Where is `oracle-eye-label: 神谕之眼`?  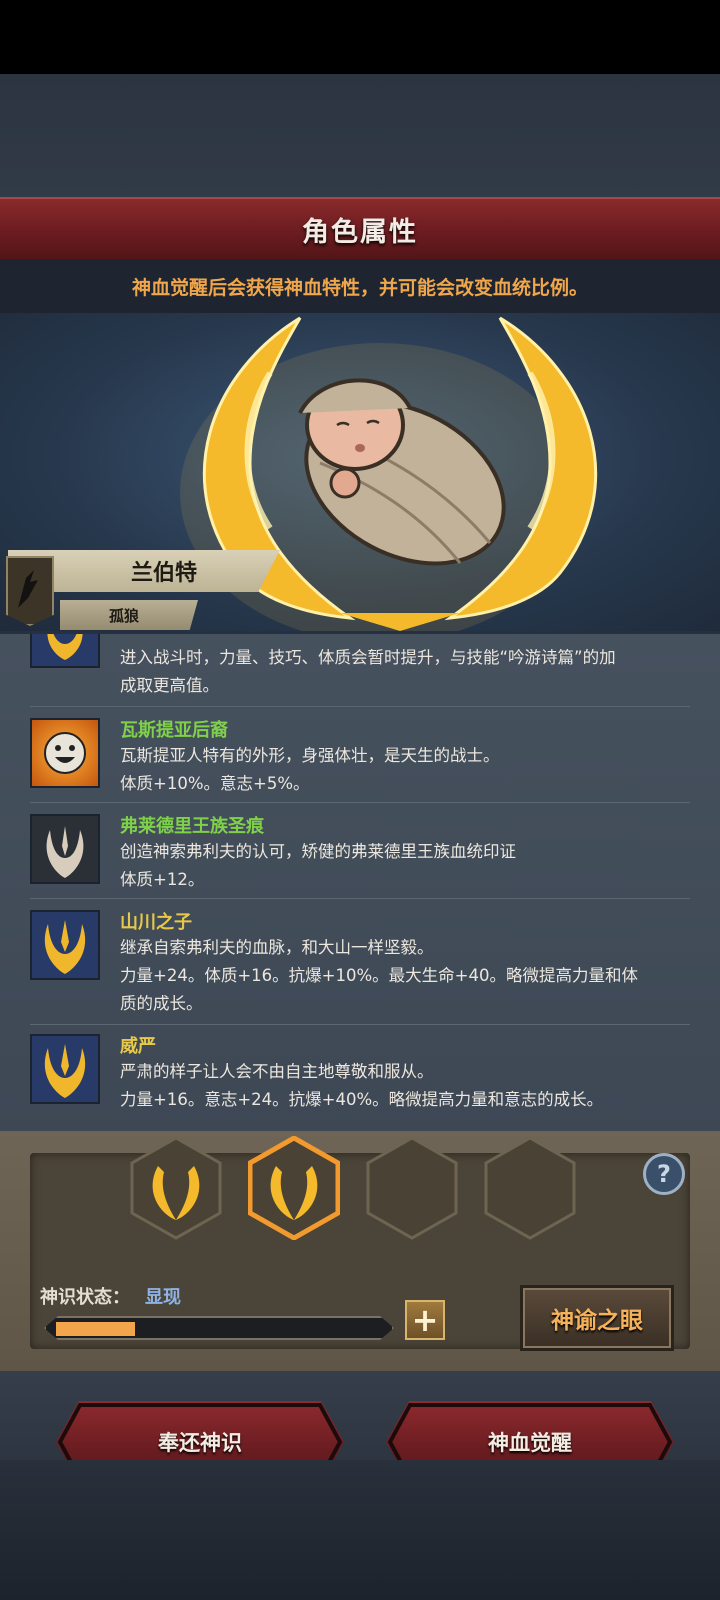
oracle-eye-label: 神谕之眼 is located at coordinates (597, 1321).